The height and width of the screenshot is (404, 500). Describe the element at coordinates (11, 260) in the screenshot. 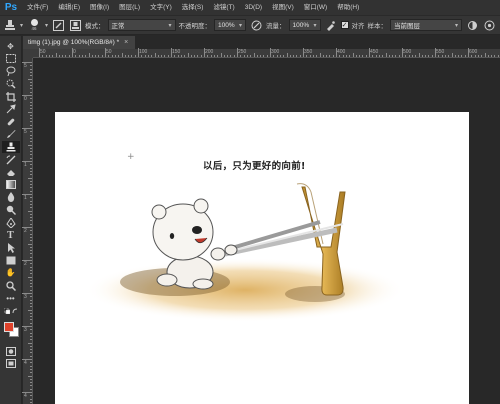

I see `rectangle-tool-icon` at that location.